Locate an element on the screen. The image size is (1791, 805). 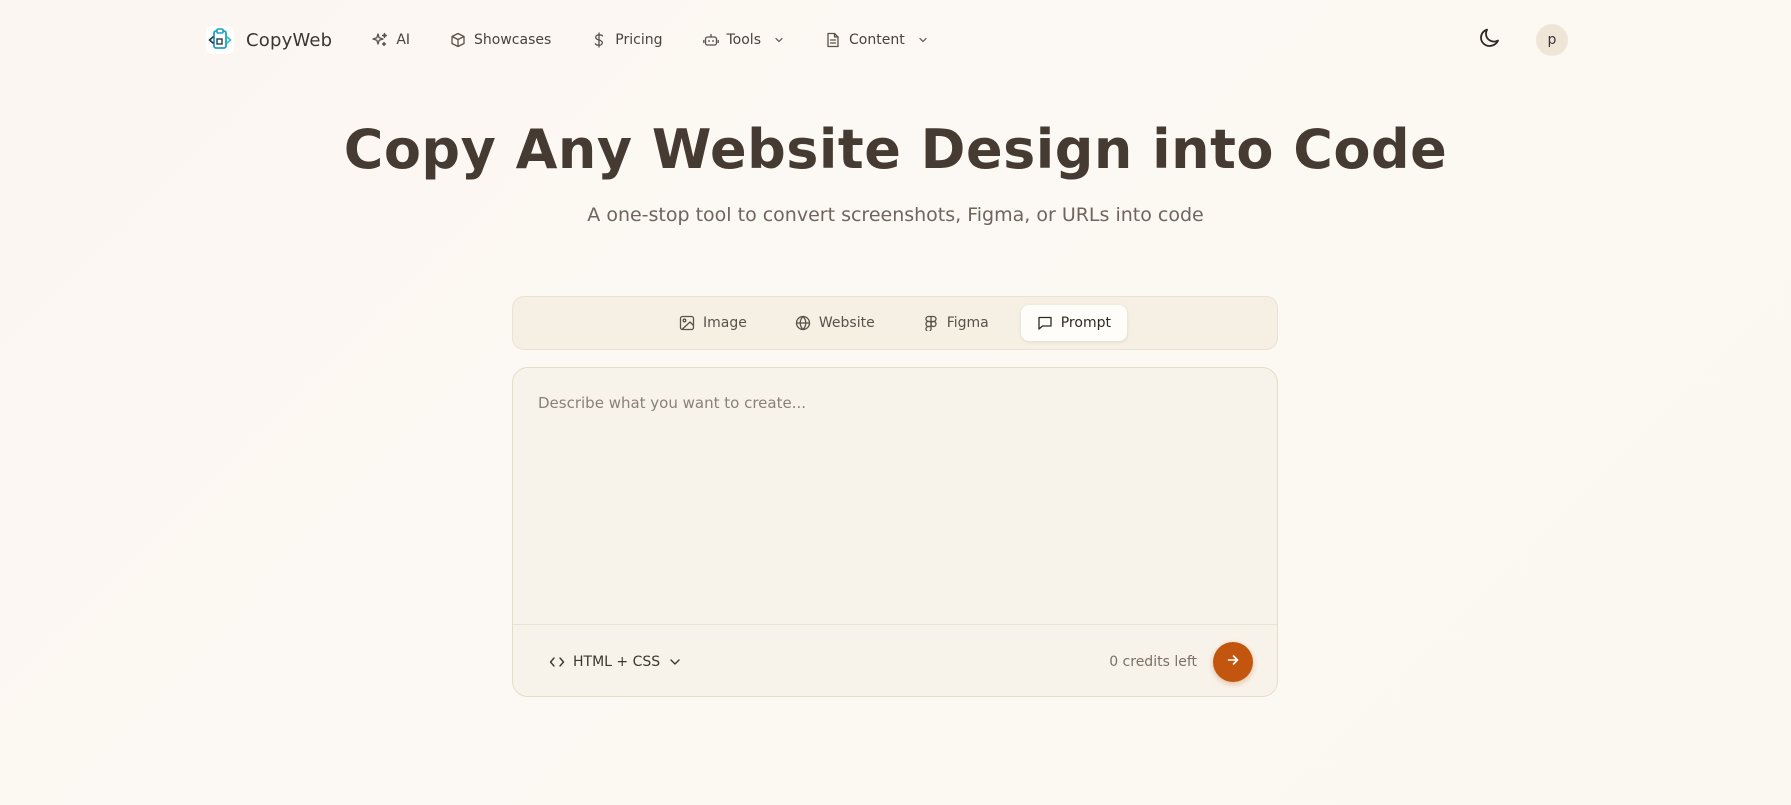
clipboard-code-icon is located at coordinates (220, 40).